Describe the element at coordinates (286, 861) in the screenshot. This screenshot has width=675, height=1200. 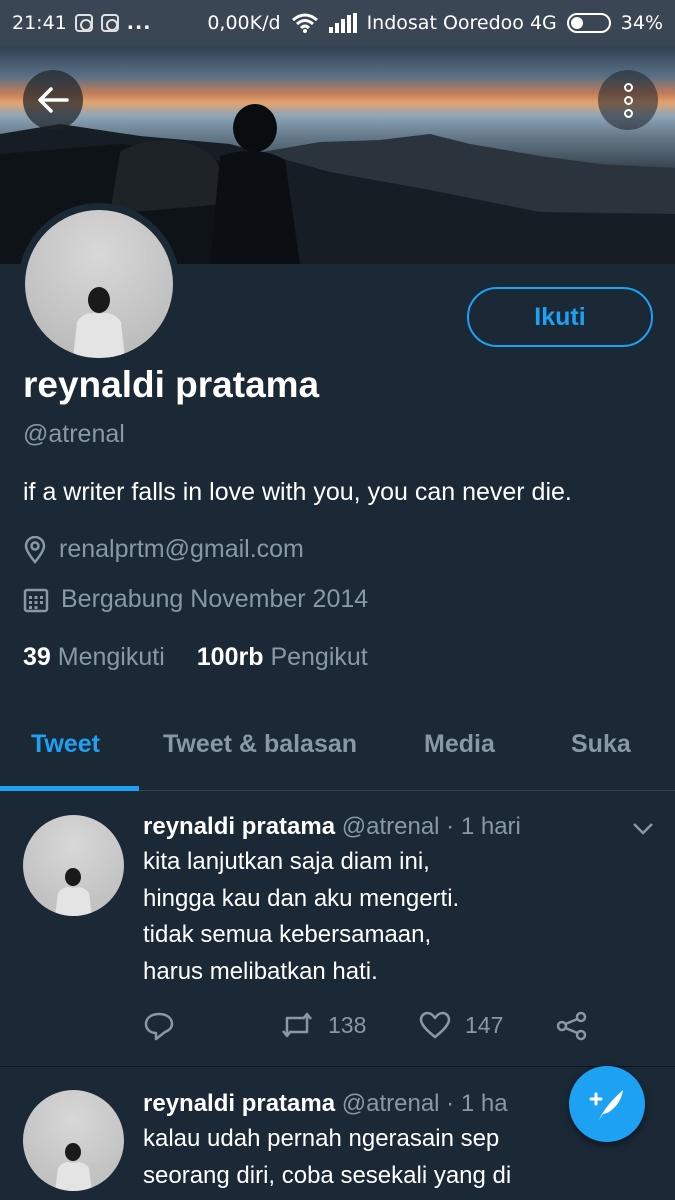
I see `tweet-line: kita lanjutkan saja diam ini,` at that location.